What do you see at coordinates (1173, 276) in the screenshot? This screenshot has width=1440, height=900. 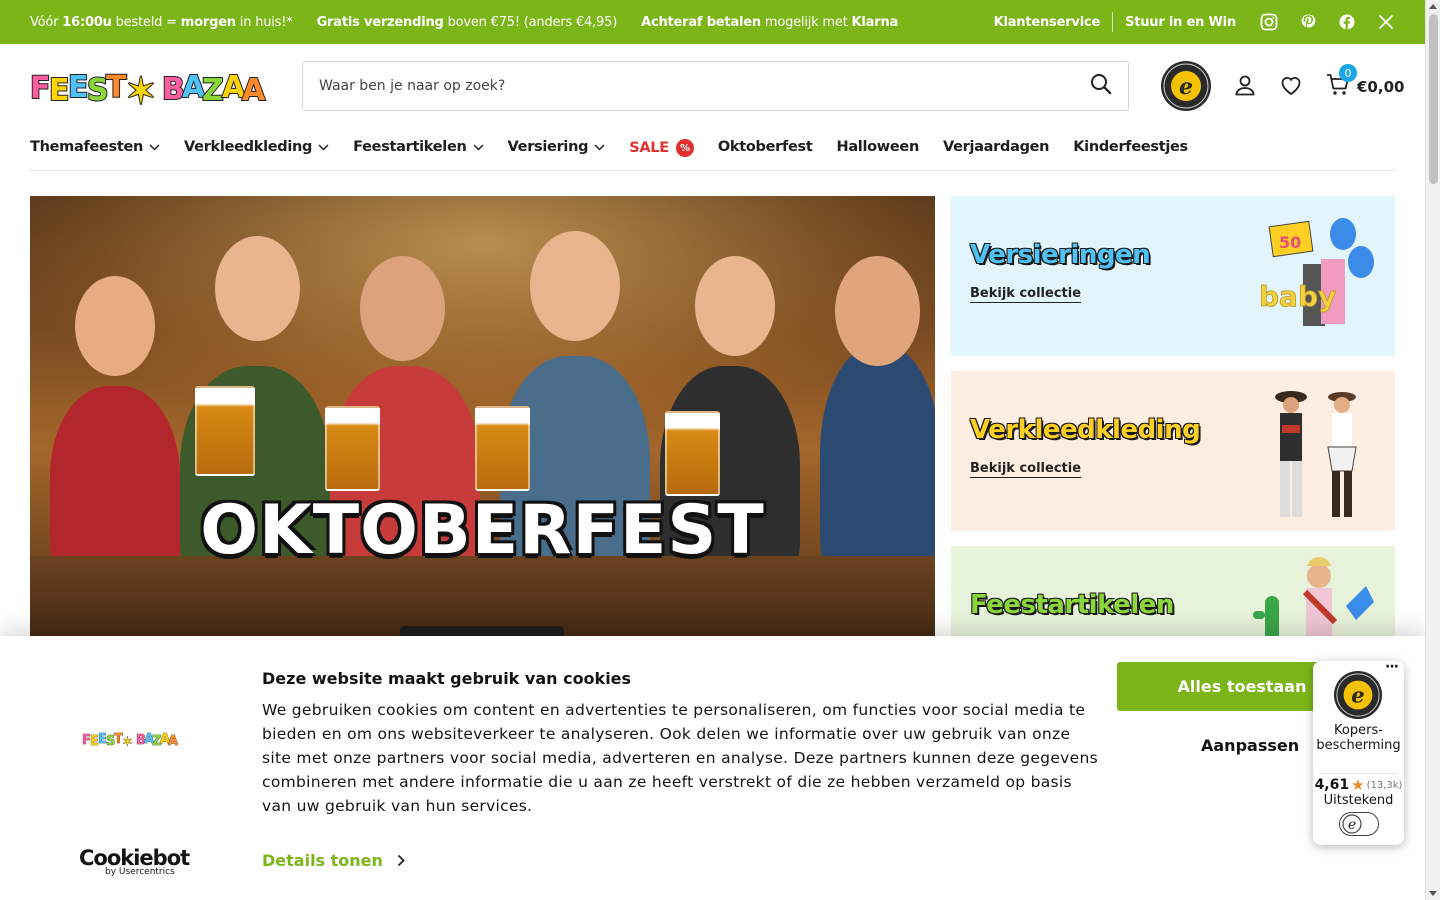 I see `category-card-versieringen: Versieringen Bekijk collectie 50 baby` at bounding box center [1173, 276].